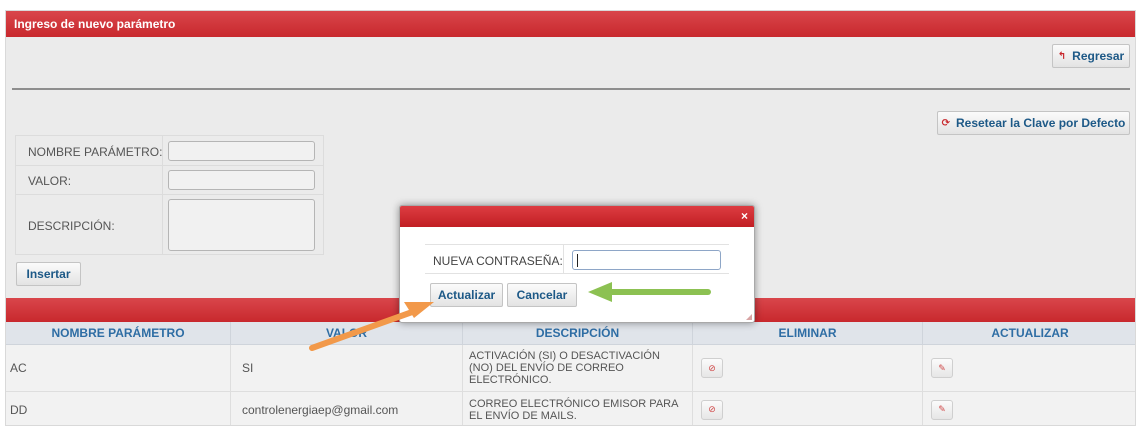 Image resolution: width=1136 pixels, height=426 pixels. I want to click on form-row-name: NOMBRE PARÁMETRO:, so click(169, 151).